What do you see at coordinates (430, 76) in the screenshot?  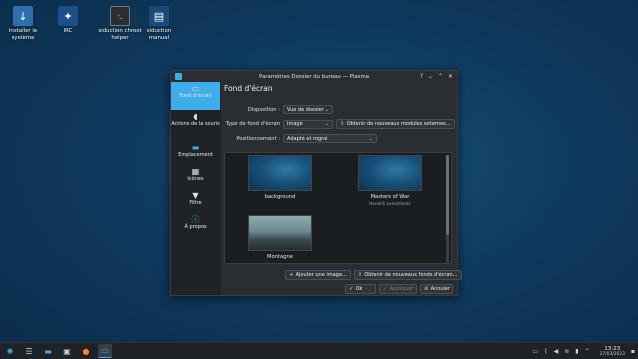 I see `minimize-icon: ⌄` at bounding box center [430, 76].